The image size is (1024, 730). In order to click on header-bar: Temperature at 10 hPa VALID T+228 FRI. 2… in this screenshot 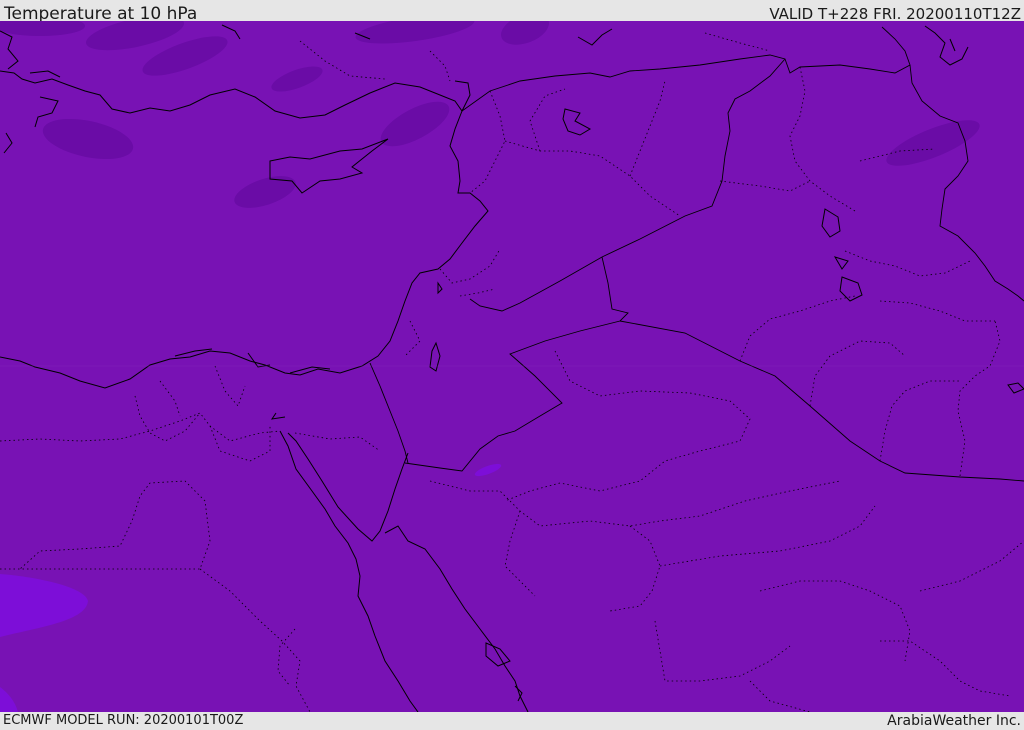, I will do `click(512, 12)`.